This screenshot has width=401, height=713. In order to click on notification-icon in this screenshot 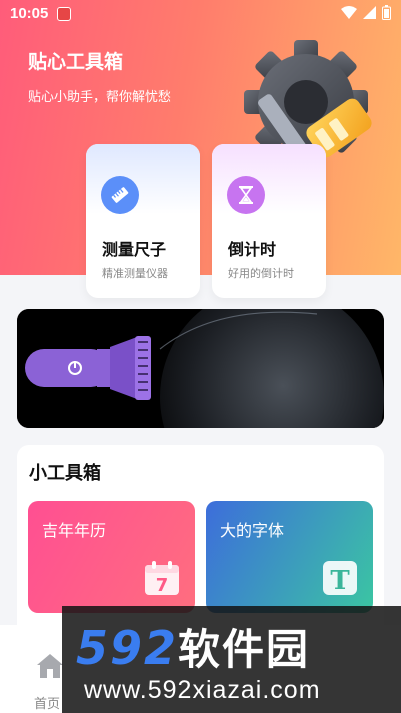, I will do `click(64, 14)`.